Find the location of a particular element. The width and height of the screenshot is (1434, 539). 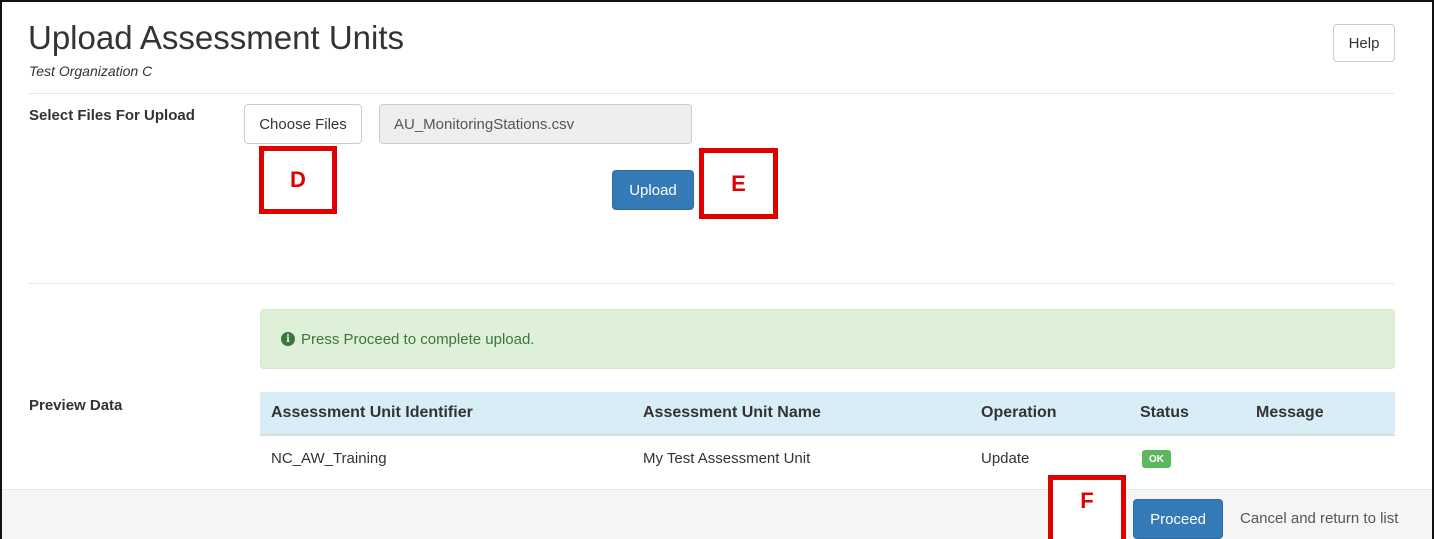

cell-identifier: NC_AW_Training is located at coordinates (329, 458).